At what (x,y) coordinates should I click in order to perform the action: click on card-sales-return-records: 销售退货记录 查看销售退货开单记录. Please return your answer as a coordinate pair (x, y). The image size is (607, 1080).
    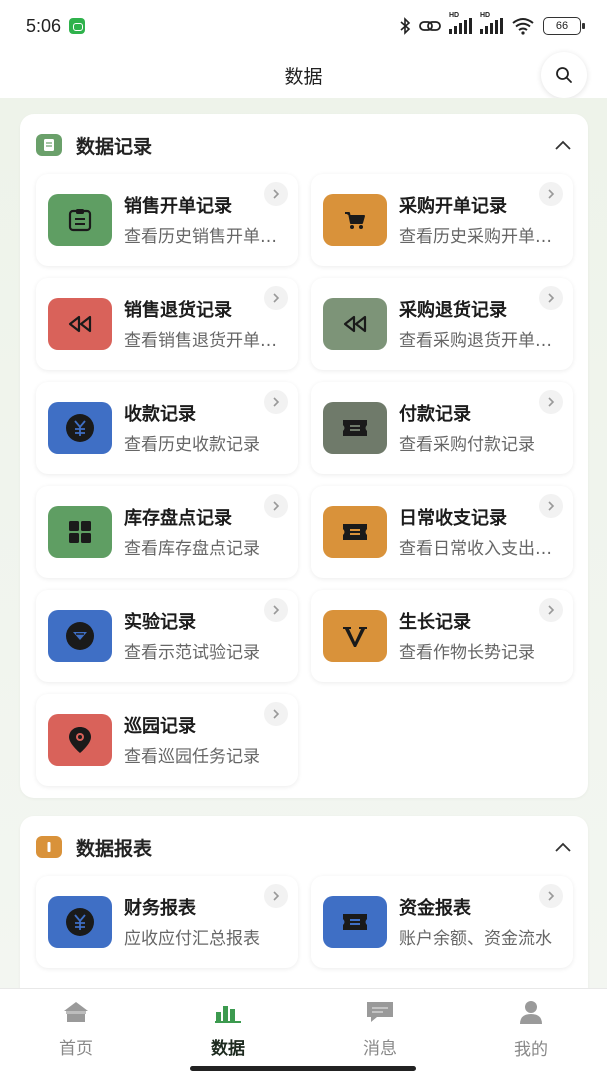
    Looking at the image, I should click on (167, 324).